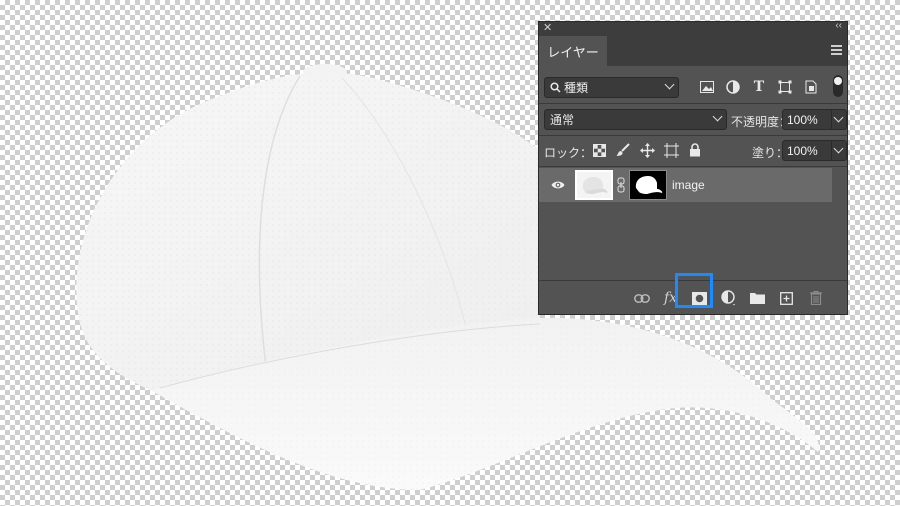 Image resolution: width=900 pixels, height=506 pixels. I want to click on filter-icons: T, so click(759, 87).